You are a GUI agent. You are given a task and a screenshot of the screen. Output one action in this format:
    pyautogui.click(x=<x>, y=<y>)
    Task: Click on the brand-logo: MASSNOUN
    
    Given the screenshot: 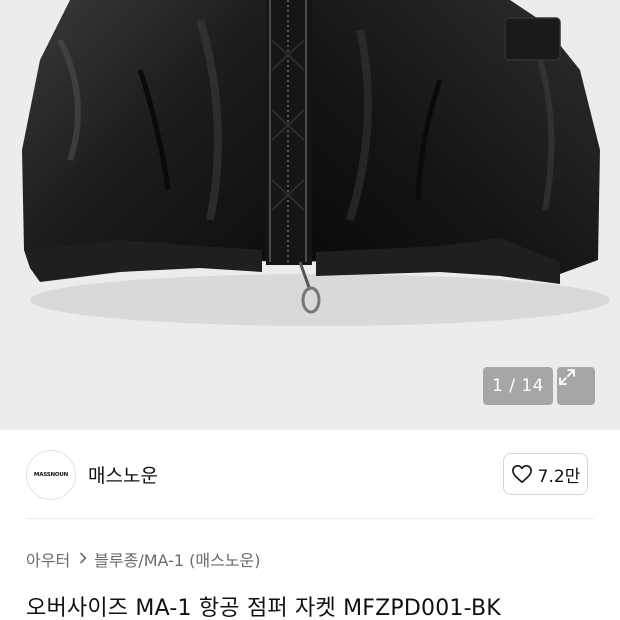 What is the action you would take?
    pyautogui.click(x=51, y=475)
    